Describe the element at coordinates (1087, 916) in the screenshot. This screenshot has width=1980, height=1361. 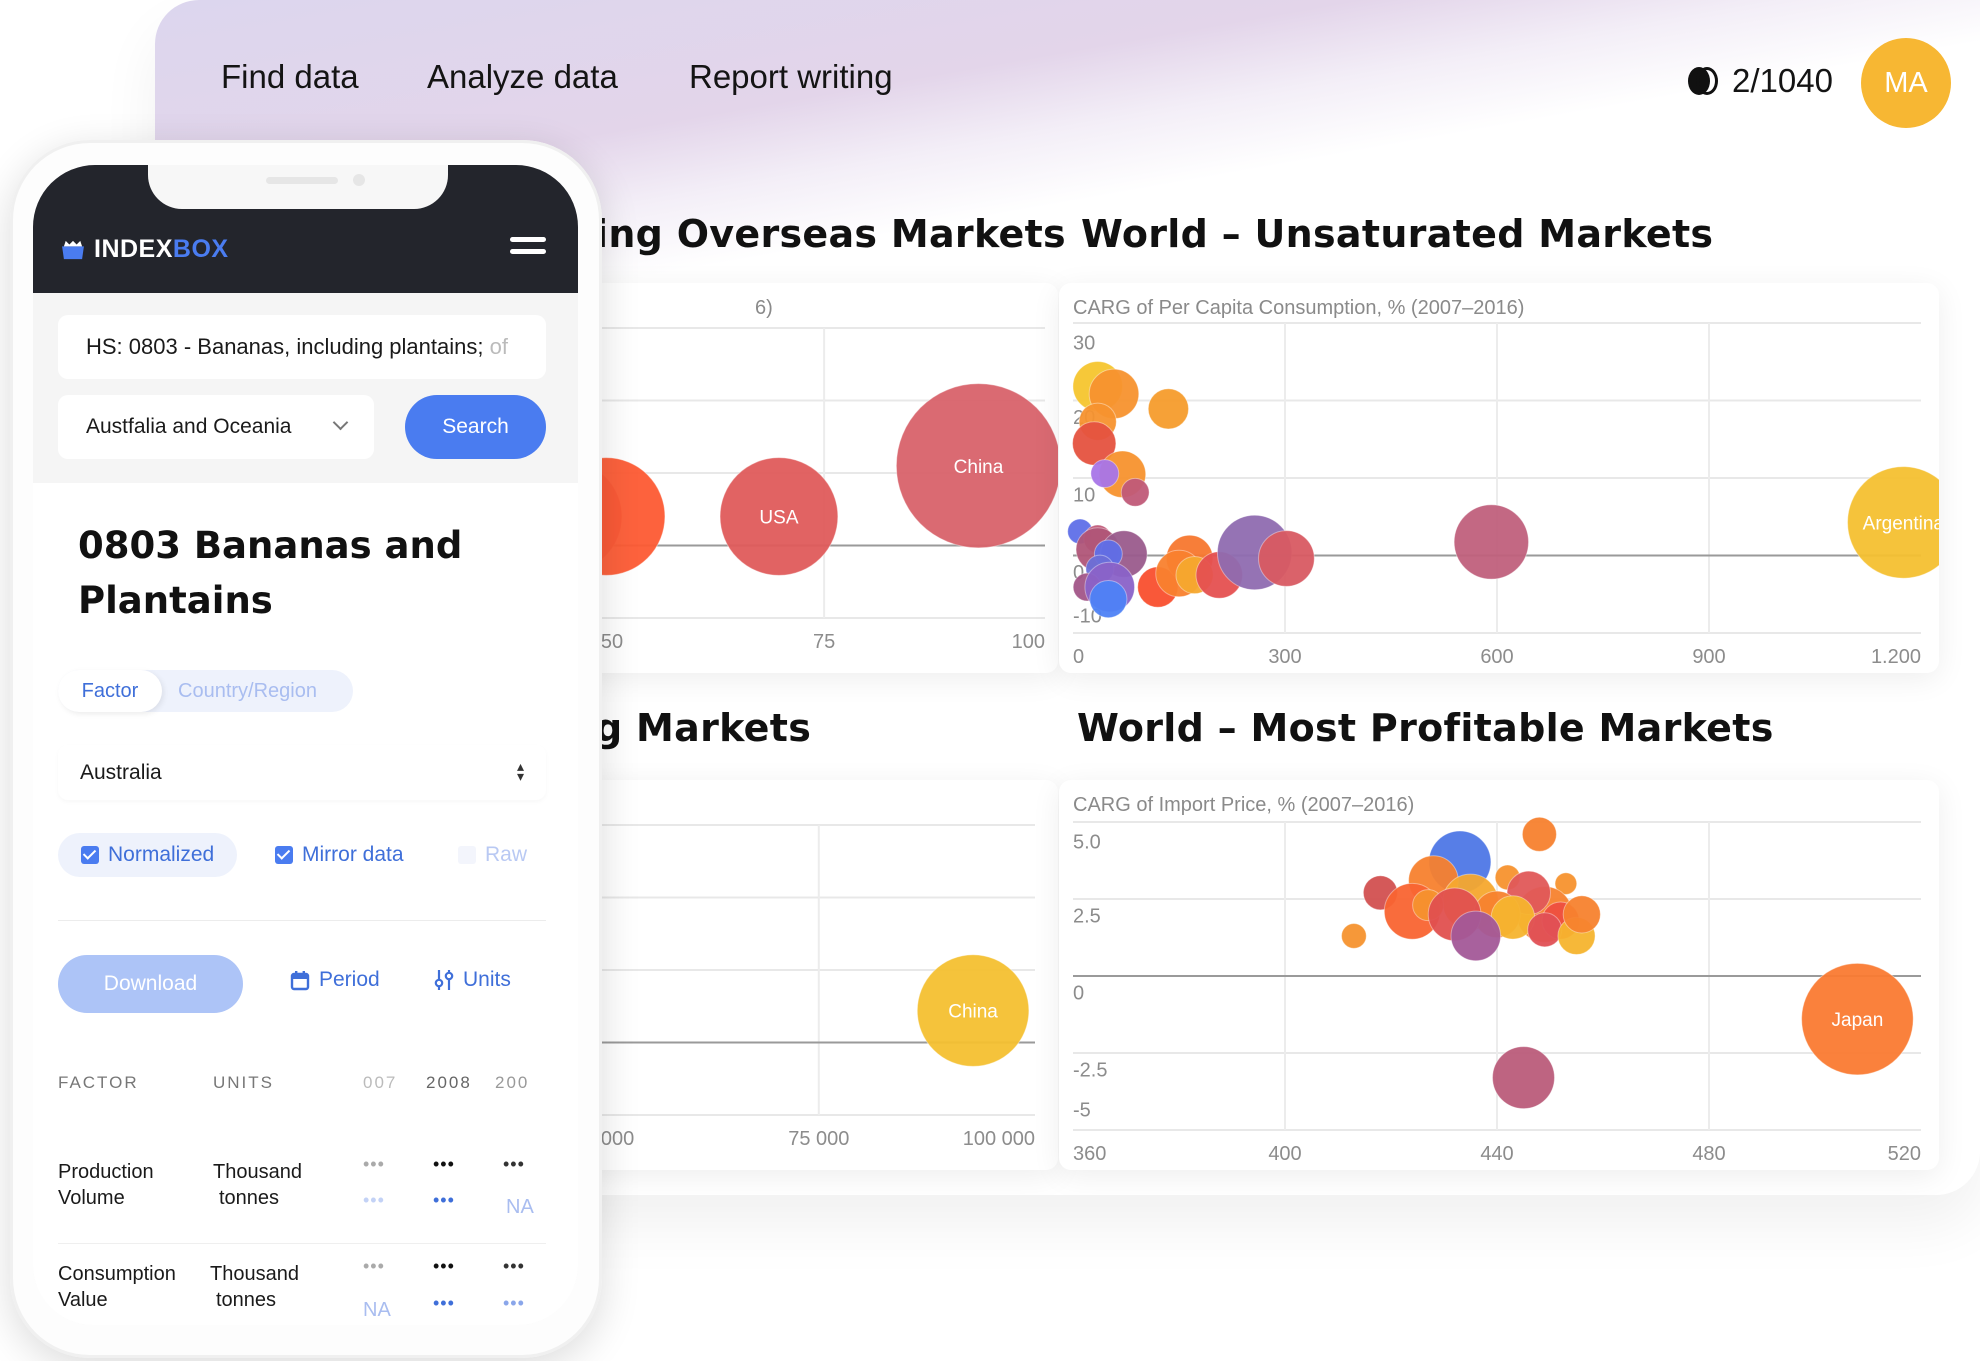
I see `y-tick-label: 2.5` at that location.